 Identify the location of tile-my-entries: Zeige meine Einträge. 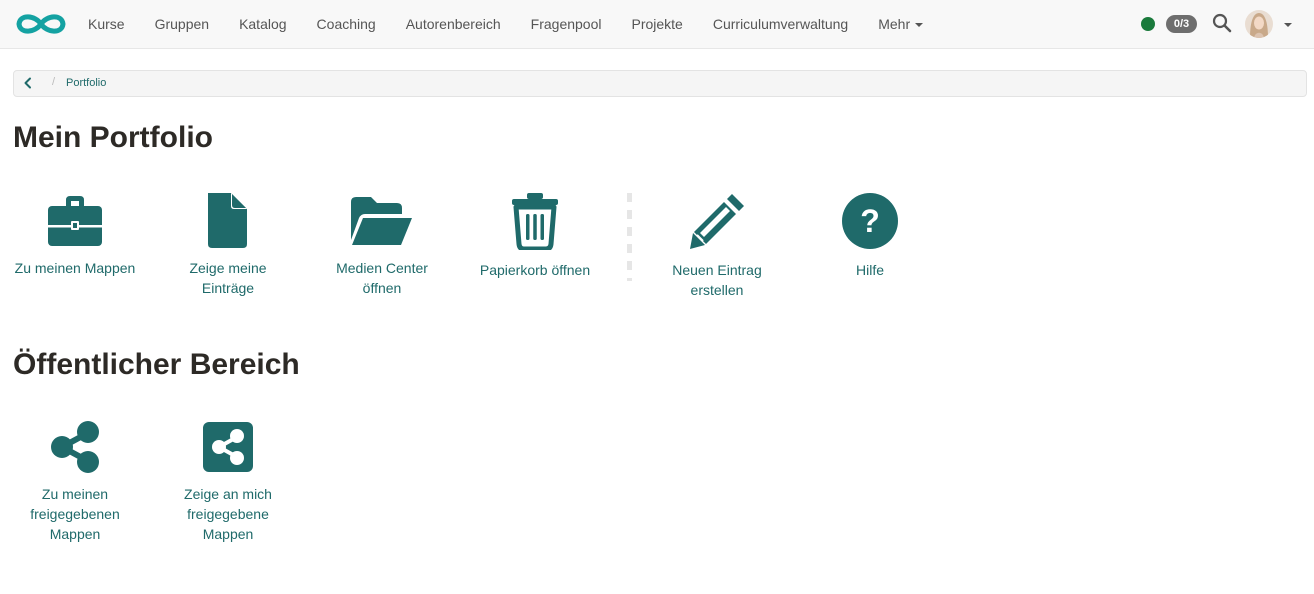
(228, 245).